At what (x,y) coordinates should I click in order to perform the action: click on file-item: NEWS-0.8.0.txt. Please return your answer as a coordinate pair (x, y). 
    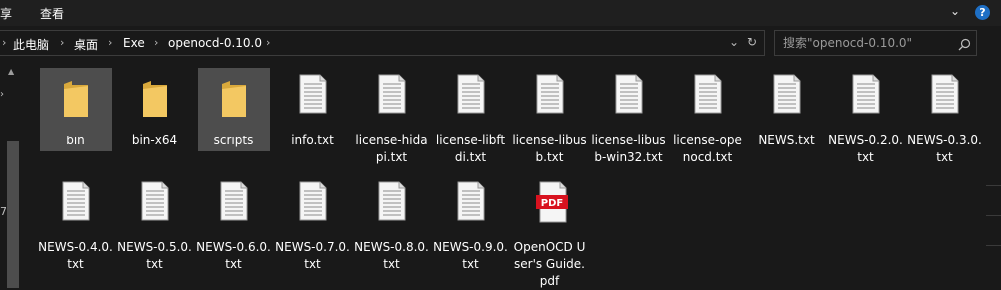
    Looking at the image, I should click on (391, 224).